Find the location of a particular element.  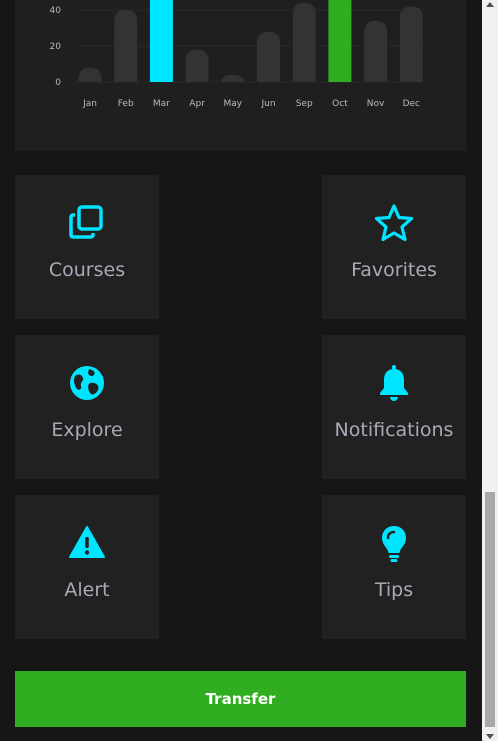

tips-tile: Tips is located at coordinates (394, 567).